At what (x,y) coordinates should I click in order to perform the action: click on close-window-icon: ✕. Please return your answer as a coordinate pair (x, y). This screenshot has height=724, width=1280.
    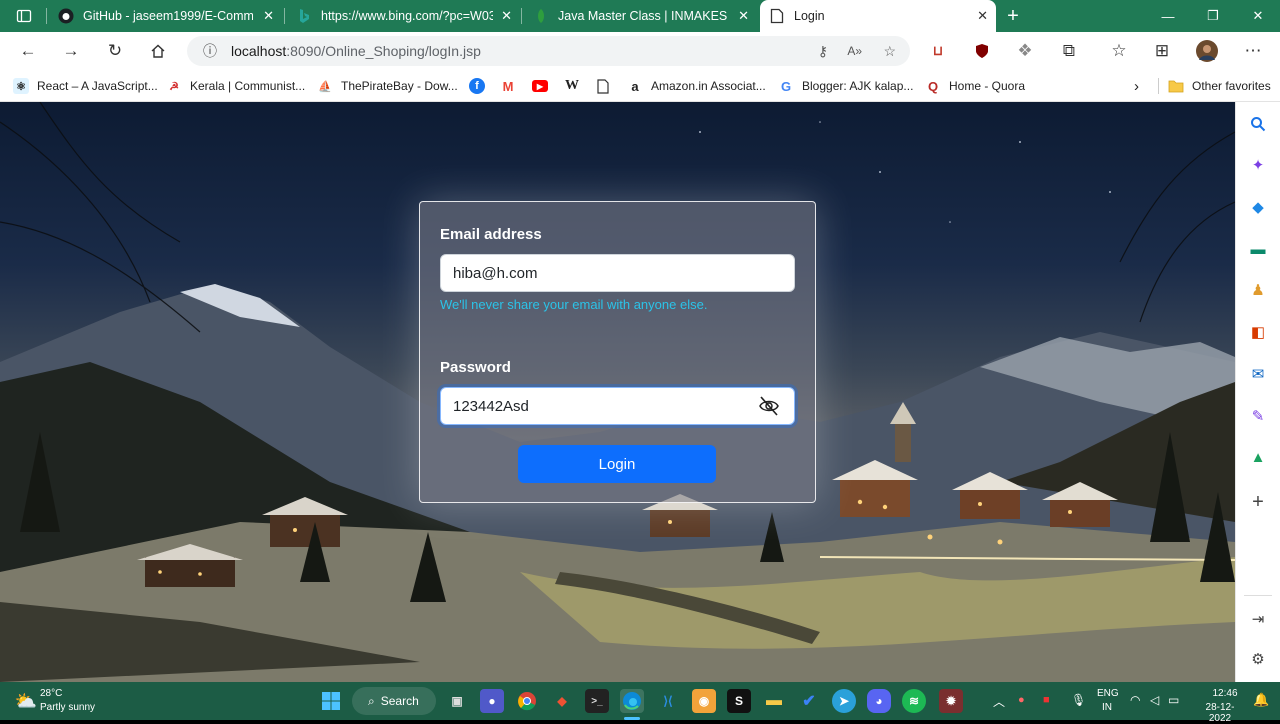
    Looking at the image, I should click on (1257, 16).